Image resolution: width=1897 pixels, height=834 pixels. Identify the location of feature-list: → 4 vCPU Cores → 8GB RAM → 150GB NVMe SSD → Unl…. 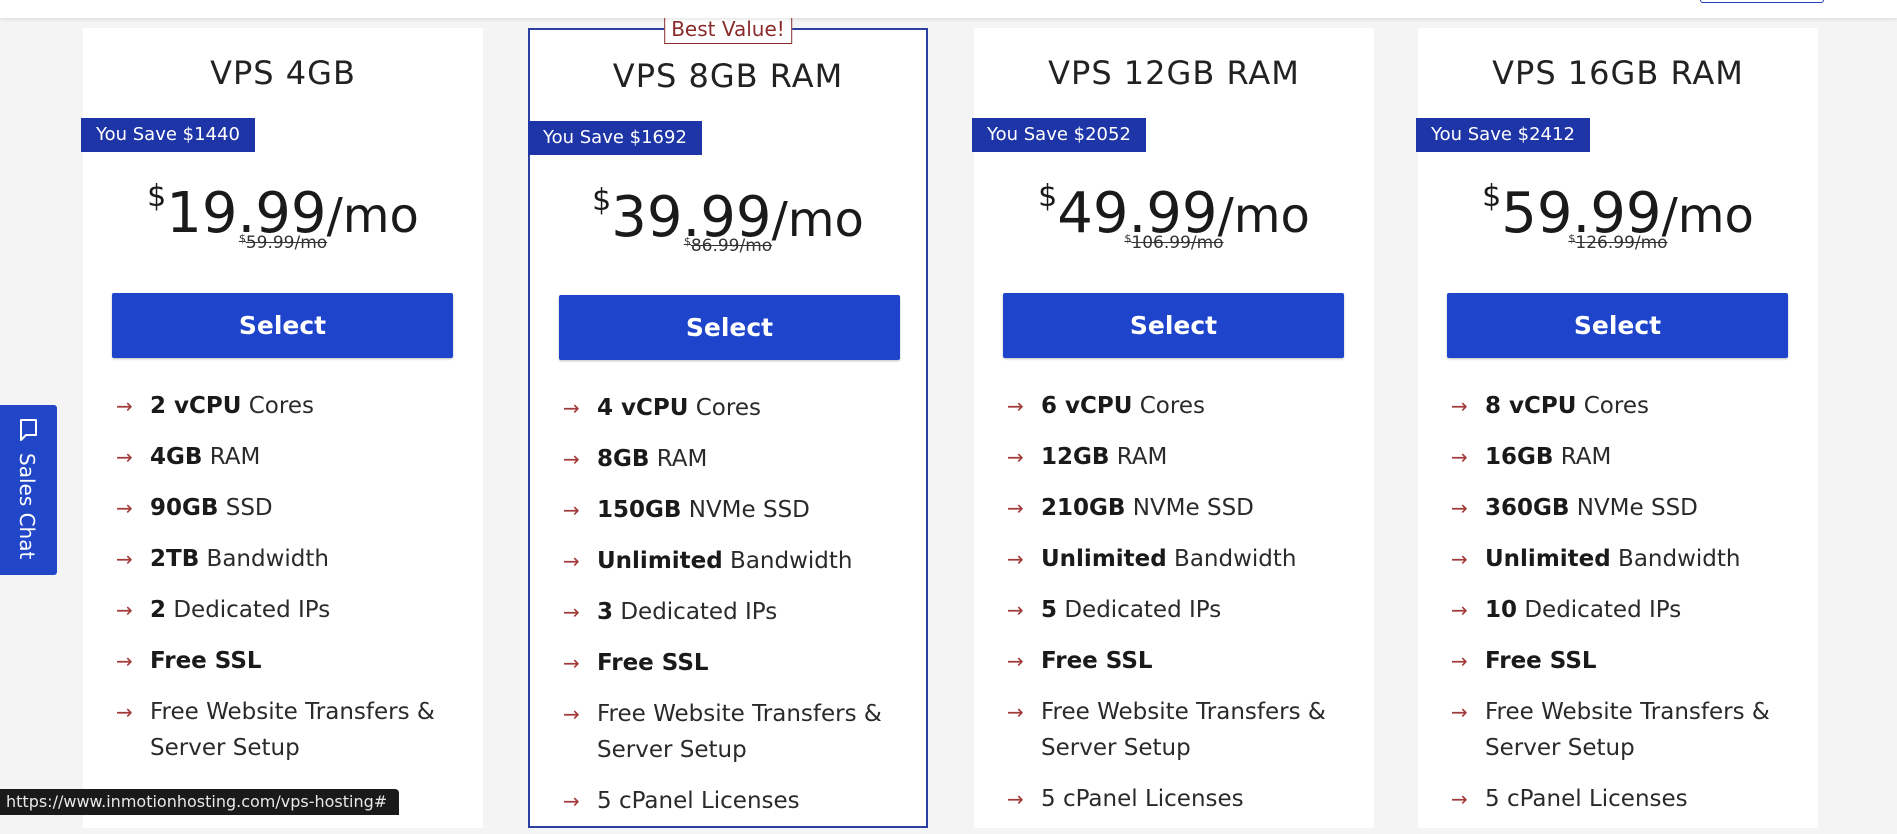
(733, 612).